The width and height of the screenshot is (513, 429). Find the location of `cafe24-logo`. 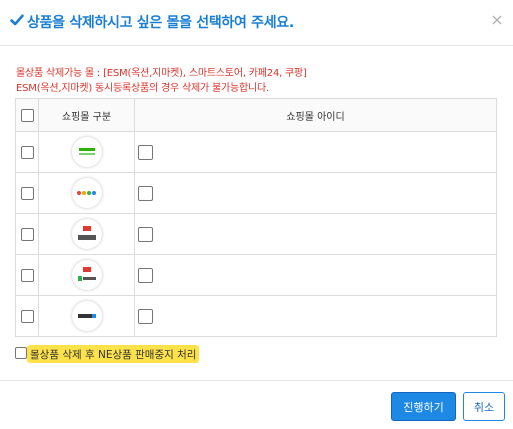

cafe24-logo is located at coordinates (86, 316).